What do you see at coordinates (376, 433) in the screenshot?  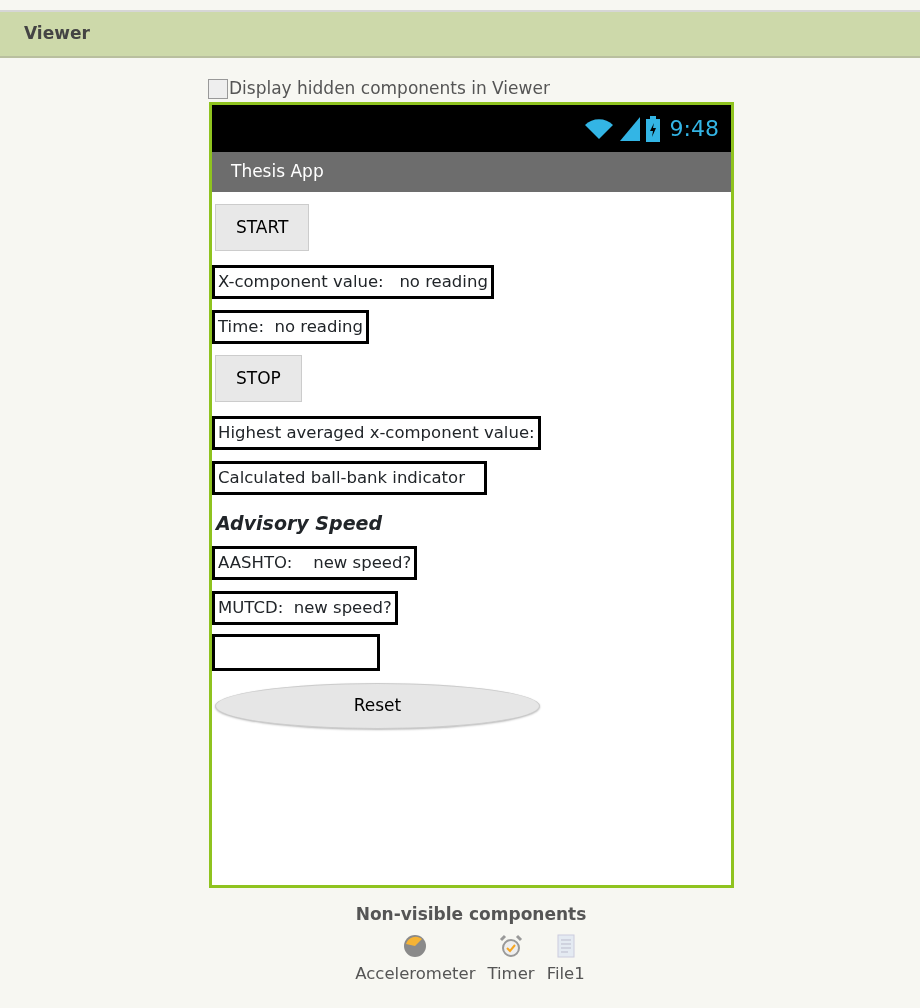 I see `text-label: Highest averaged x-component value:` at bounding box center [376, 433].